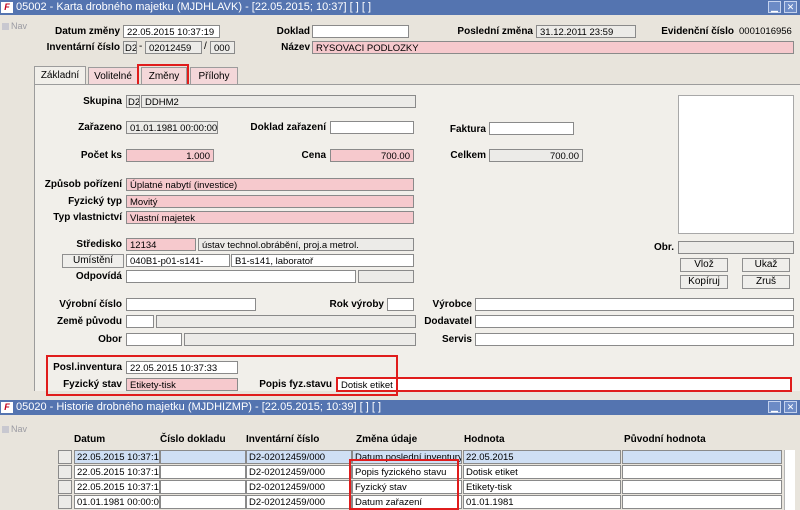 The height and width of the screenshot is (510, 800). What do you see at coordinates (191, 304) in the screenshot?
I see `vyrobni-cislo-field` at bounding box center [191, 304].